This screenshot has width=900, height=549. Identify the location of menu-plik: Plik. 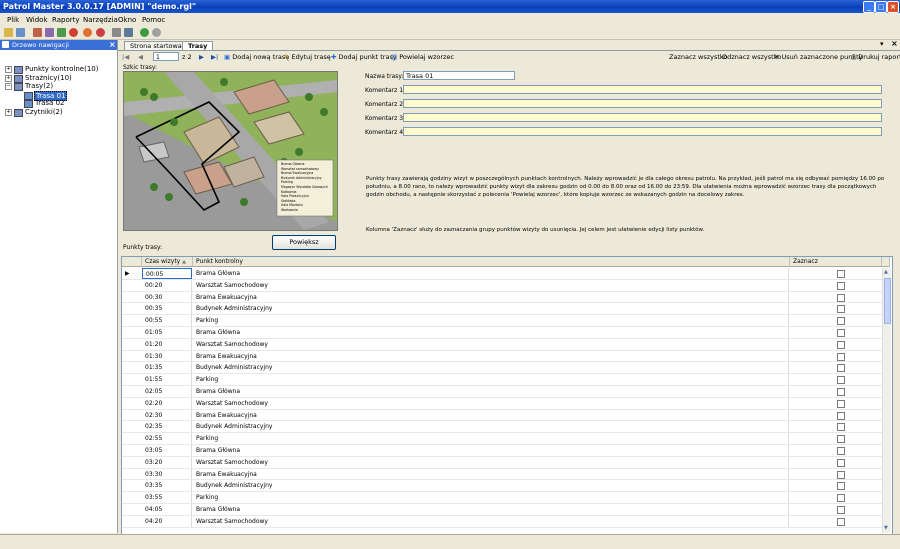
(13, 20).